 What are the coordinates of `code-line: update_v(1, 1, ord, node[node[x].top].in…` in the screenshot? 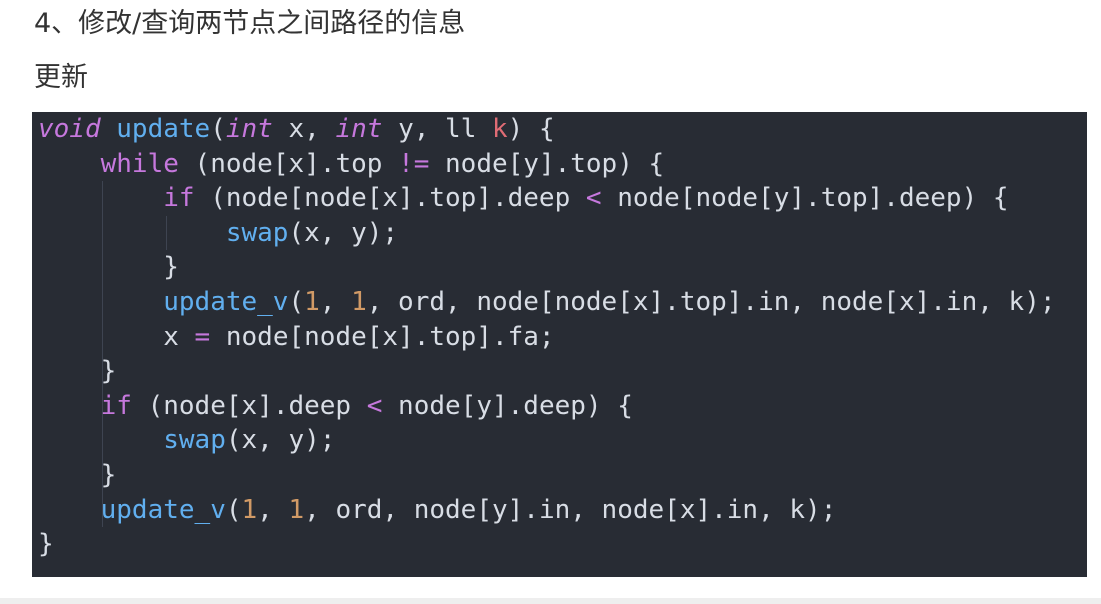 It's located at (547, 302).